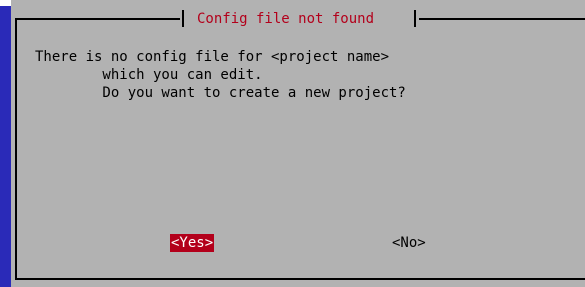 The image size is (585, 287). I want to click on title-border-tick-right, so click(415, 18).